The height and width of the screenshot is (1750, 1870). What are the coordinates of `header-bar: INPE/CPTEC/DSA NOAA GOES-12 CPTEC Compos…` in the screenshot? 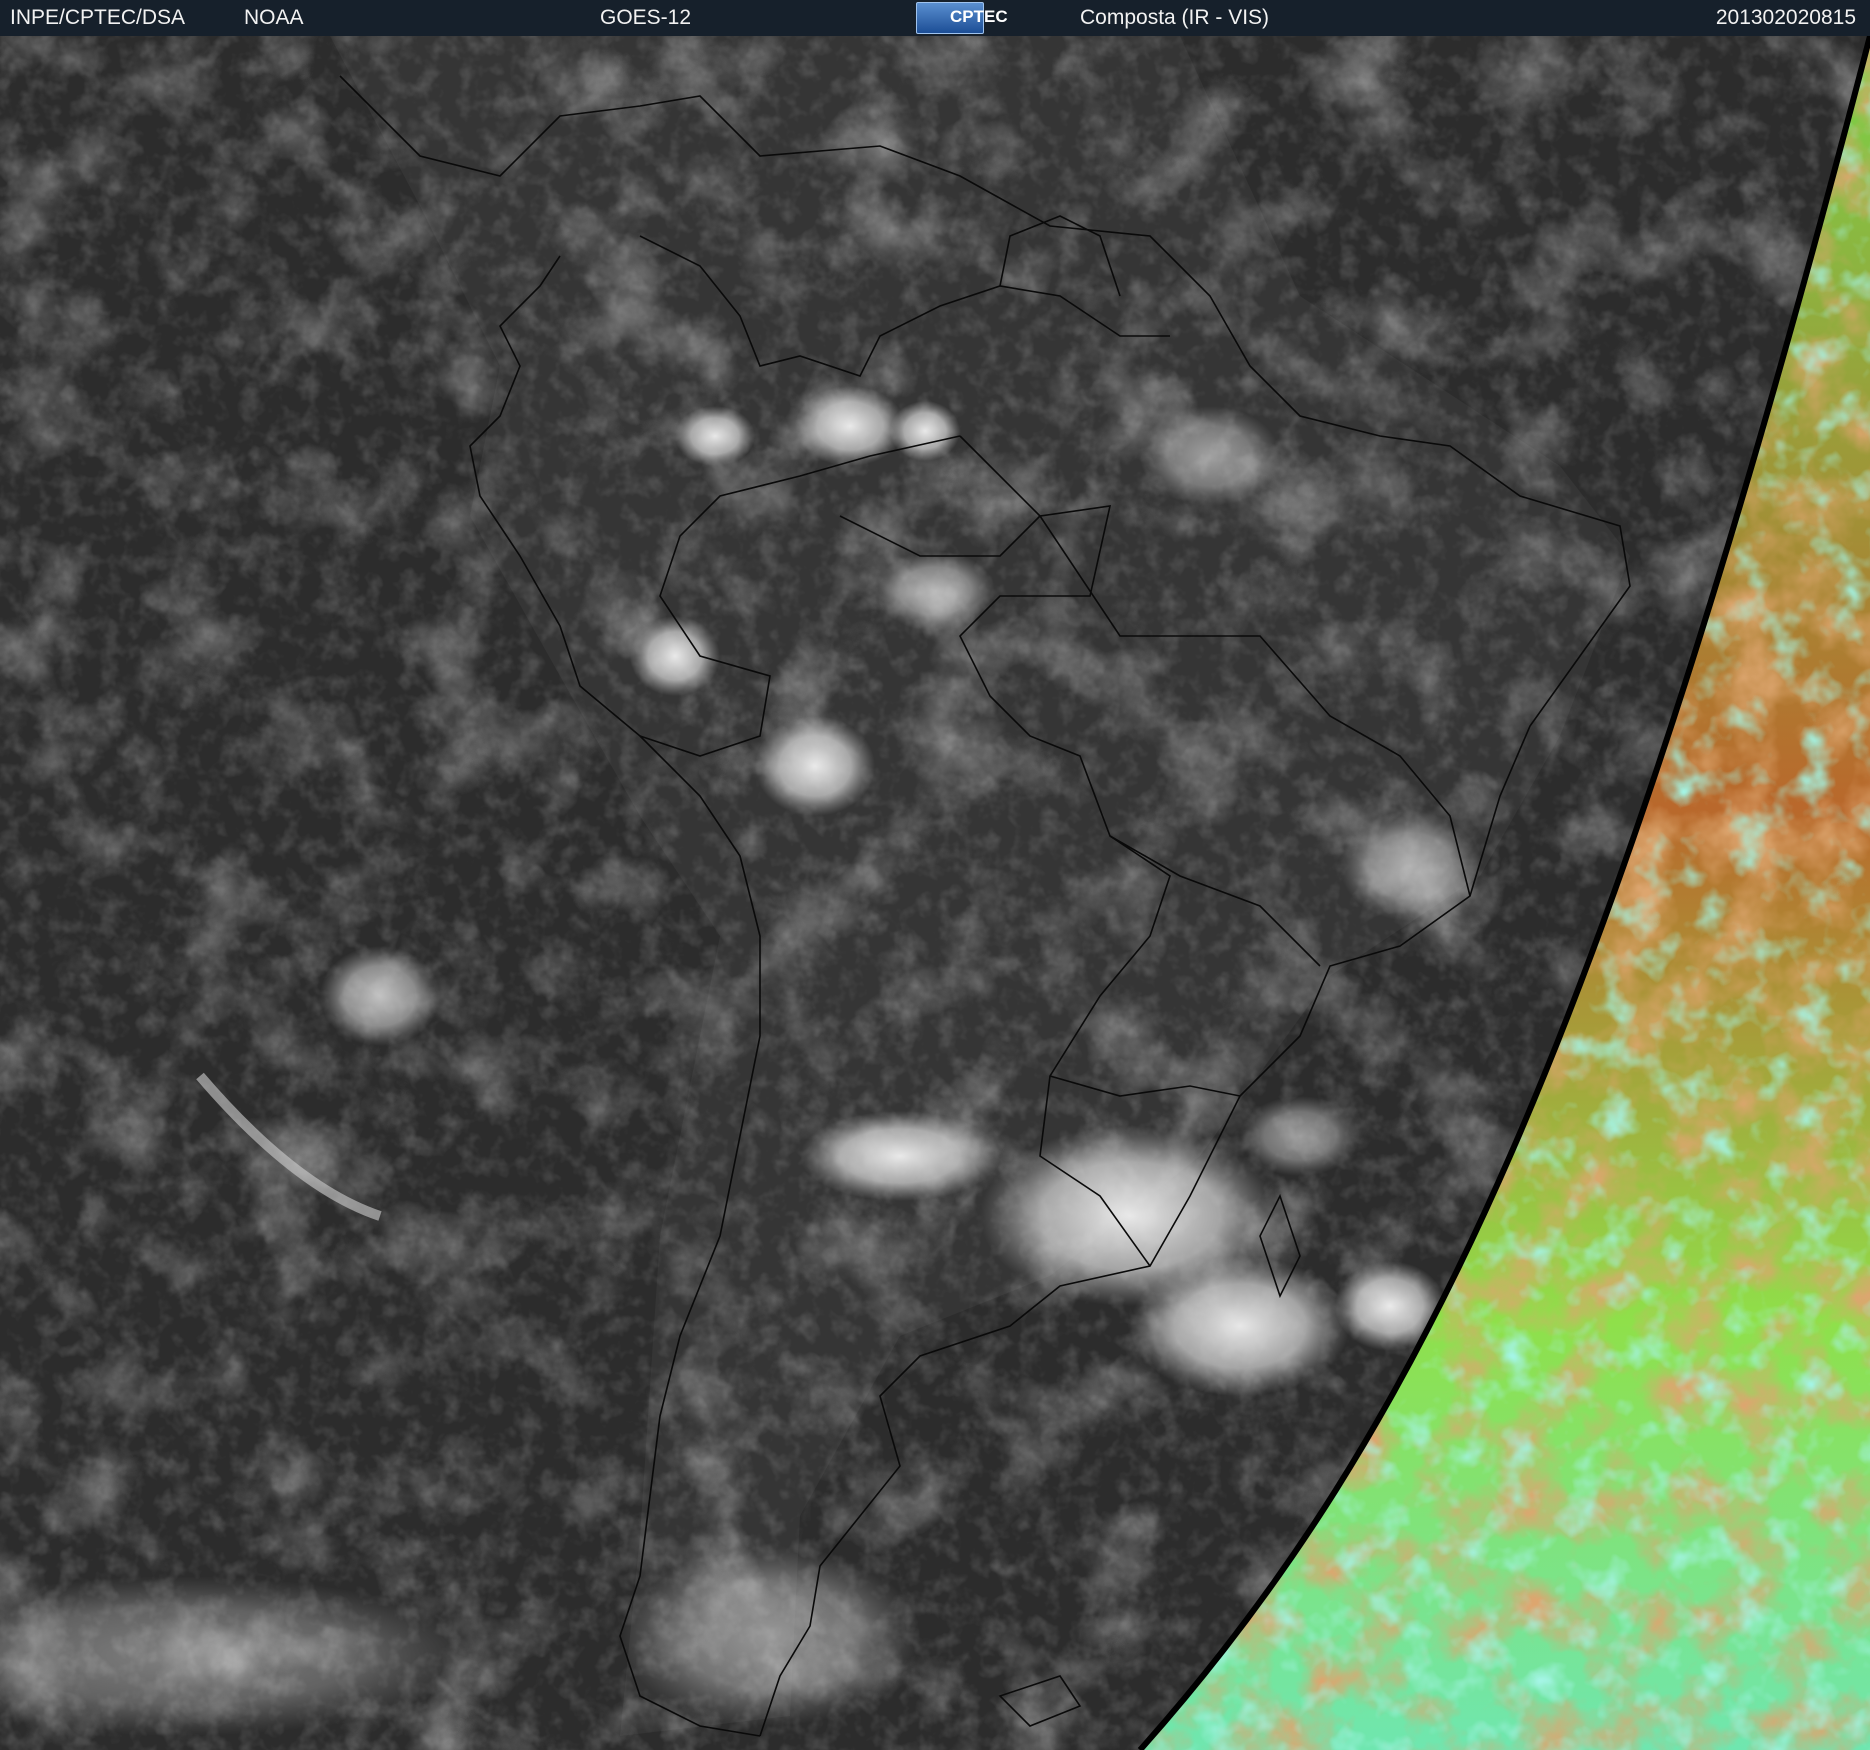 It's located at (935, 18).